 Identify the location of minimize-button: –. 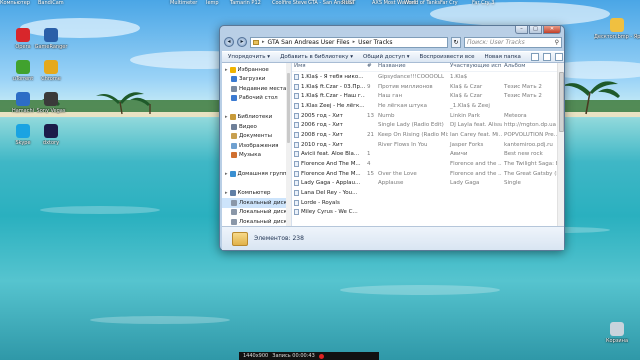
(521, 30).